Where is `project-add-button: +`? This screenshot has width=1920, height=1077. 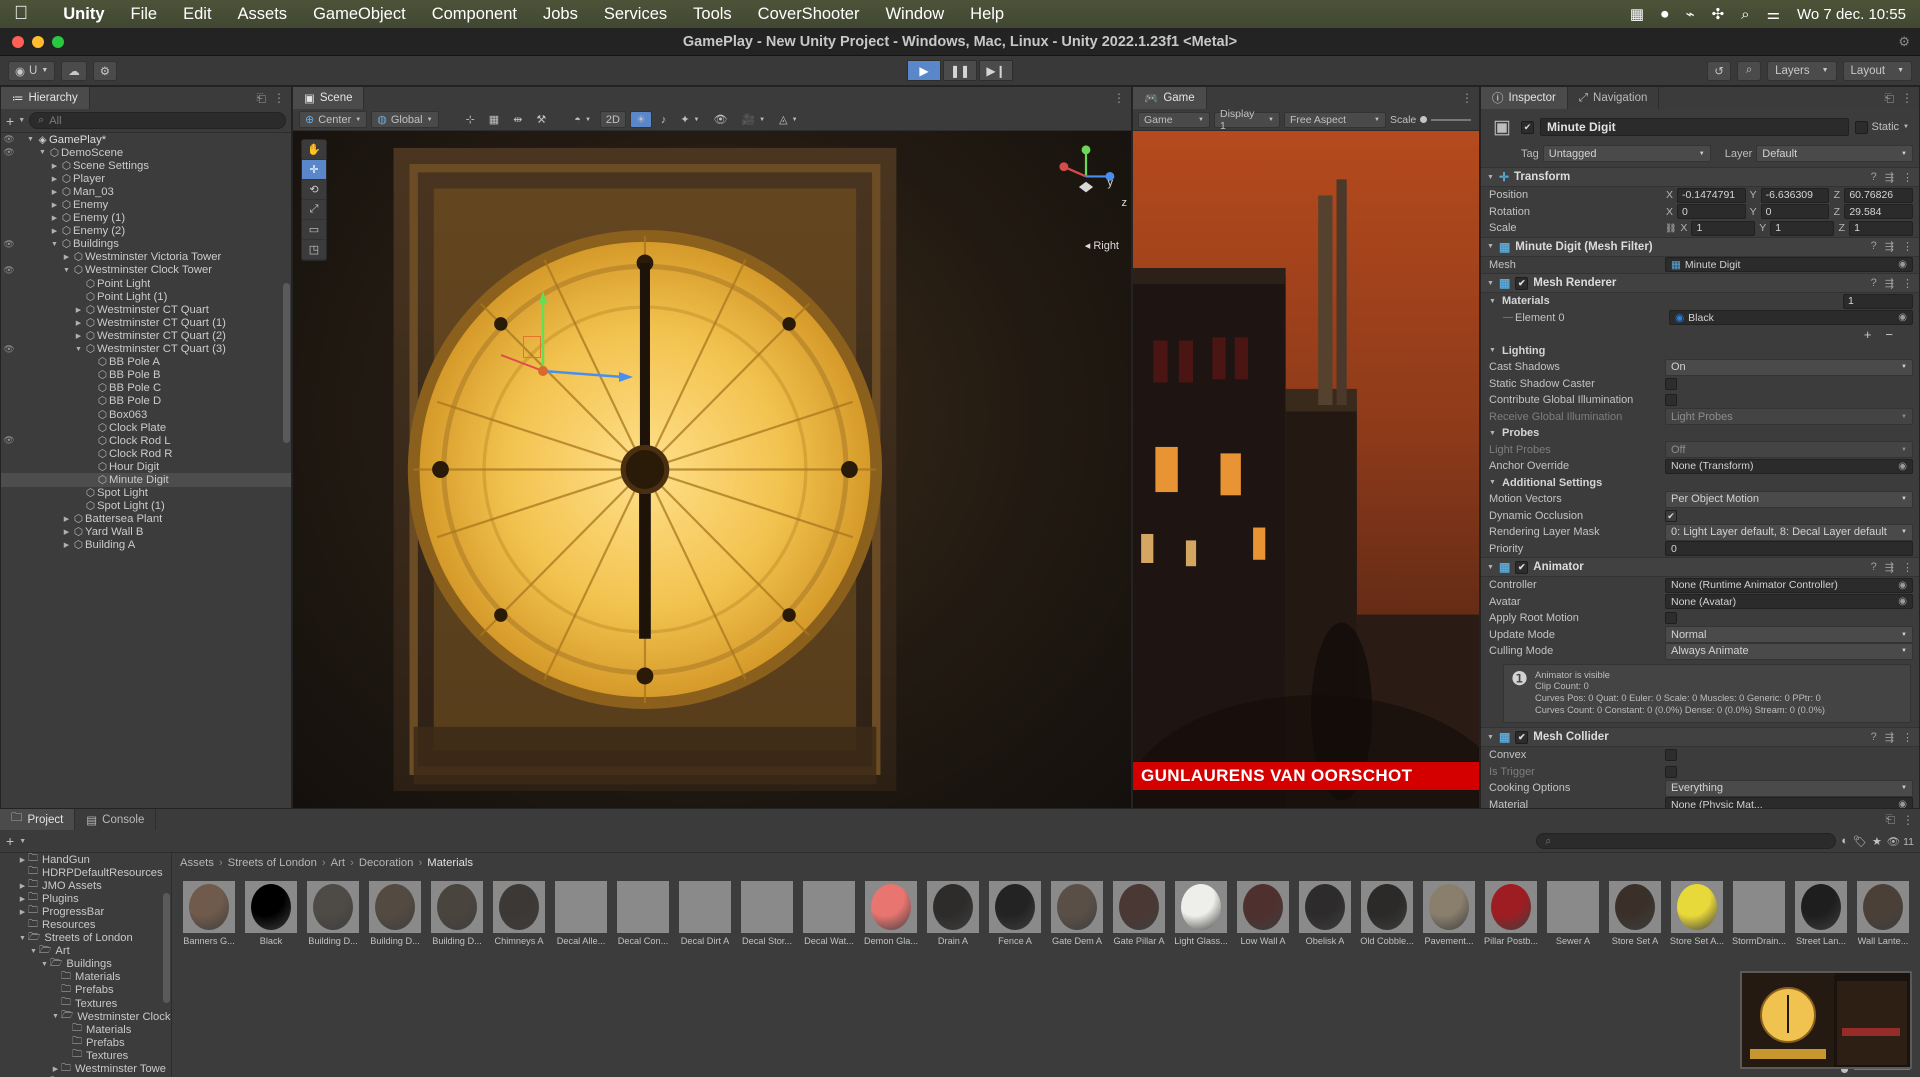 project-add-button: + is located at coordinates (10, 841).